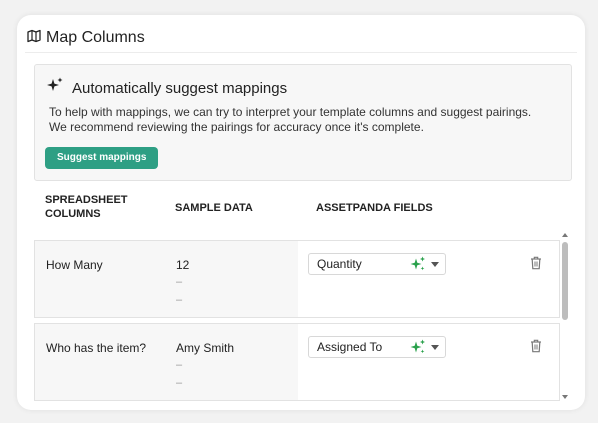  What do you see at coordinates (96, 348) in the screenshot?
I see `spreadsheet-column-name: Who has the item?` at bounding box center [96, 348].